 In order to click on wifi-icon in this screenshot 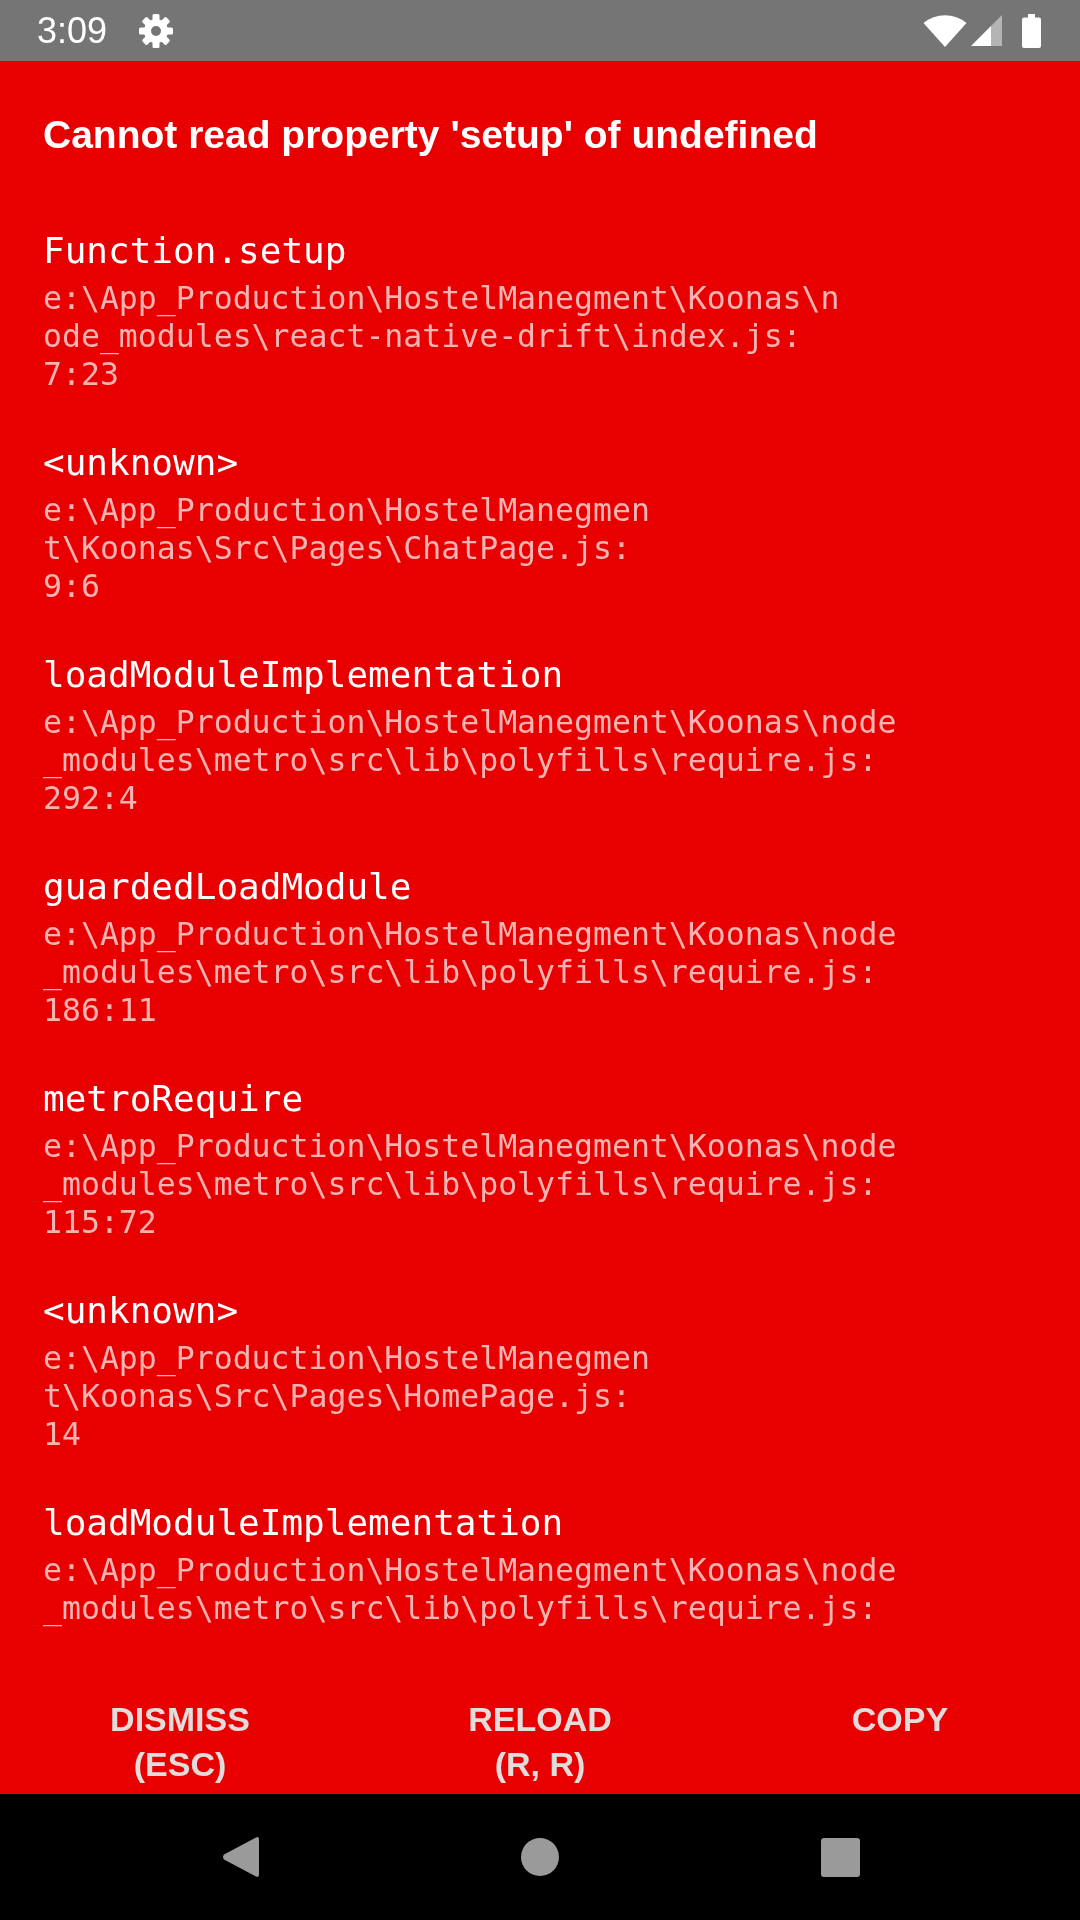, I will do `click(945, 30)`.